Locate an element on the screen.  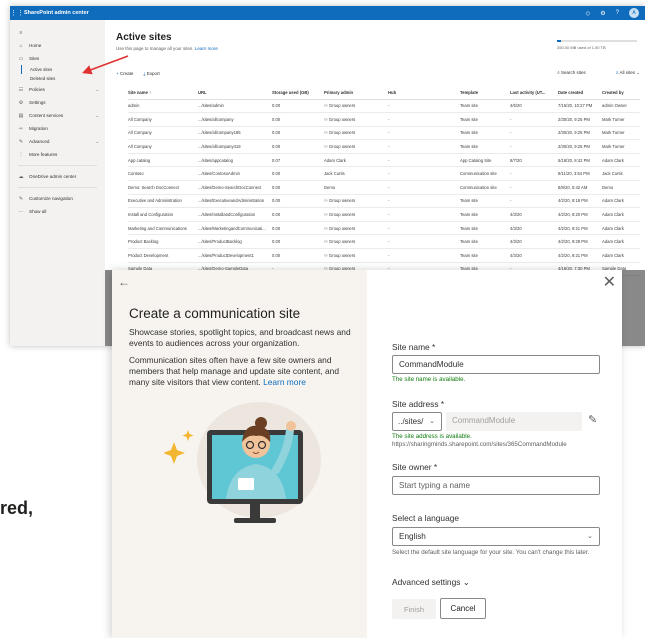
avatar: A is located at coordinates (634, 13).